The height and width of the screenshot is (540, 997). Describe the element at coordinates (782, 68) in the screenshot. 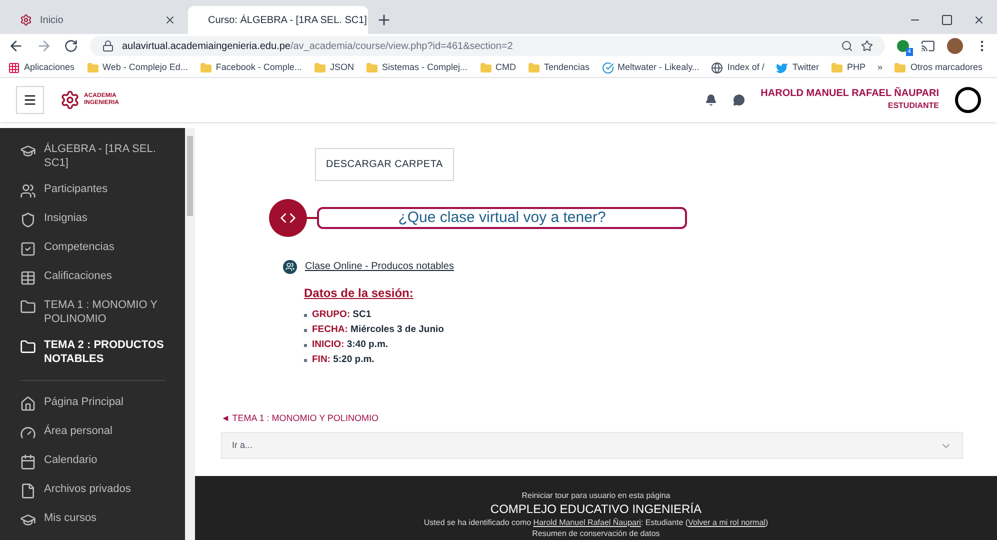

I see `bird-icon` at that location.